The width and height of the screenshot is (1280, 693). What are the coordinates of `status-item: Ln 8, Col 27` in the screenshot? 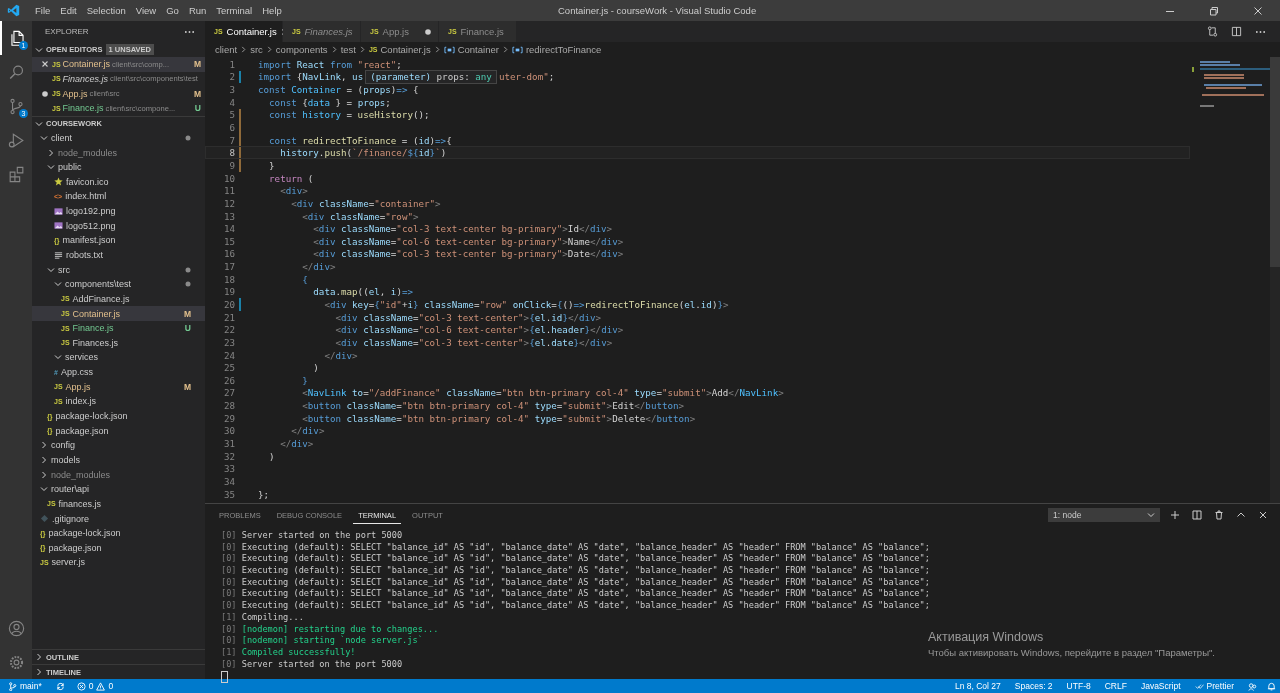 It's located at (977, 686).